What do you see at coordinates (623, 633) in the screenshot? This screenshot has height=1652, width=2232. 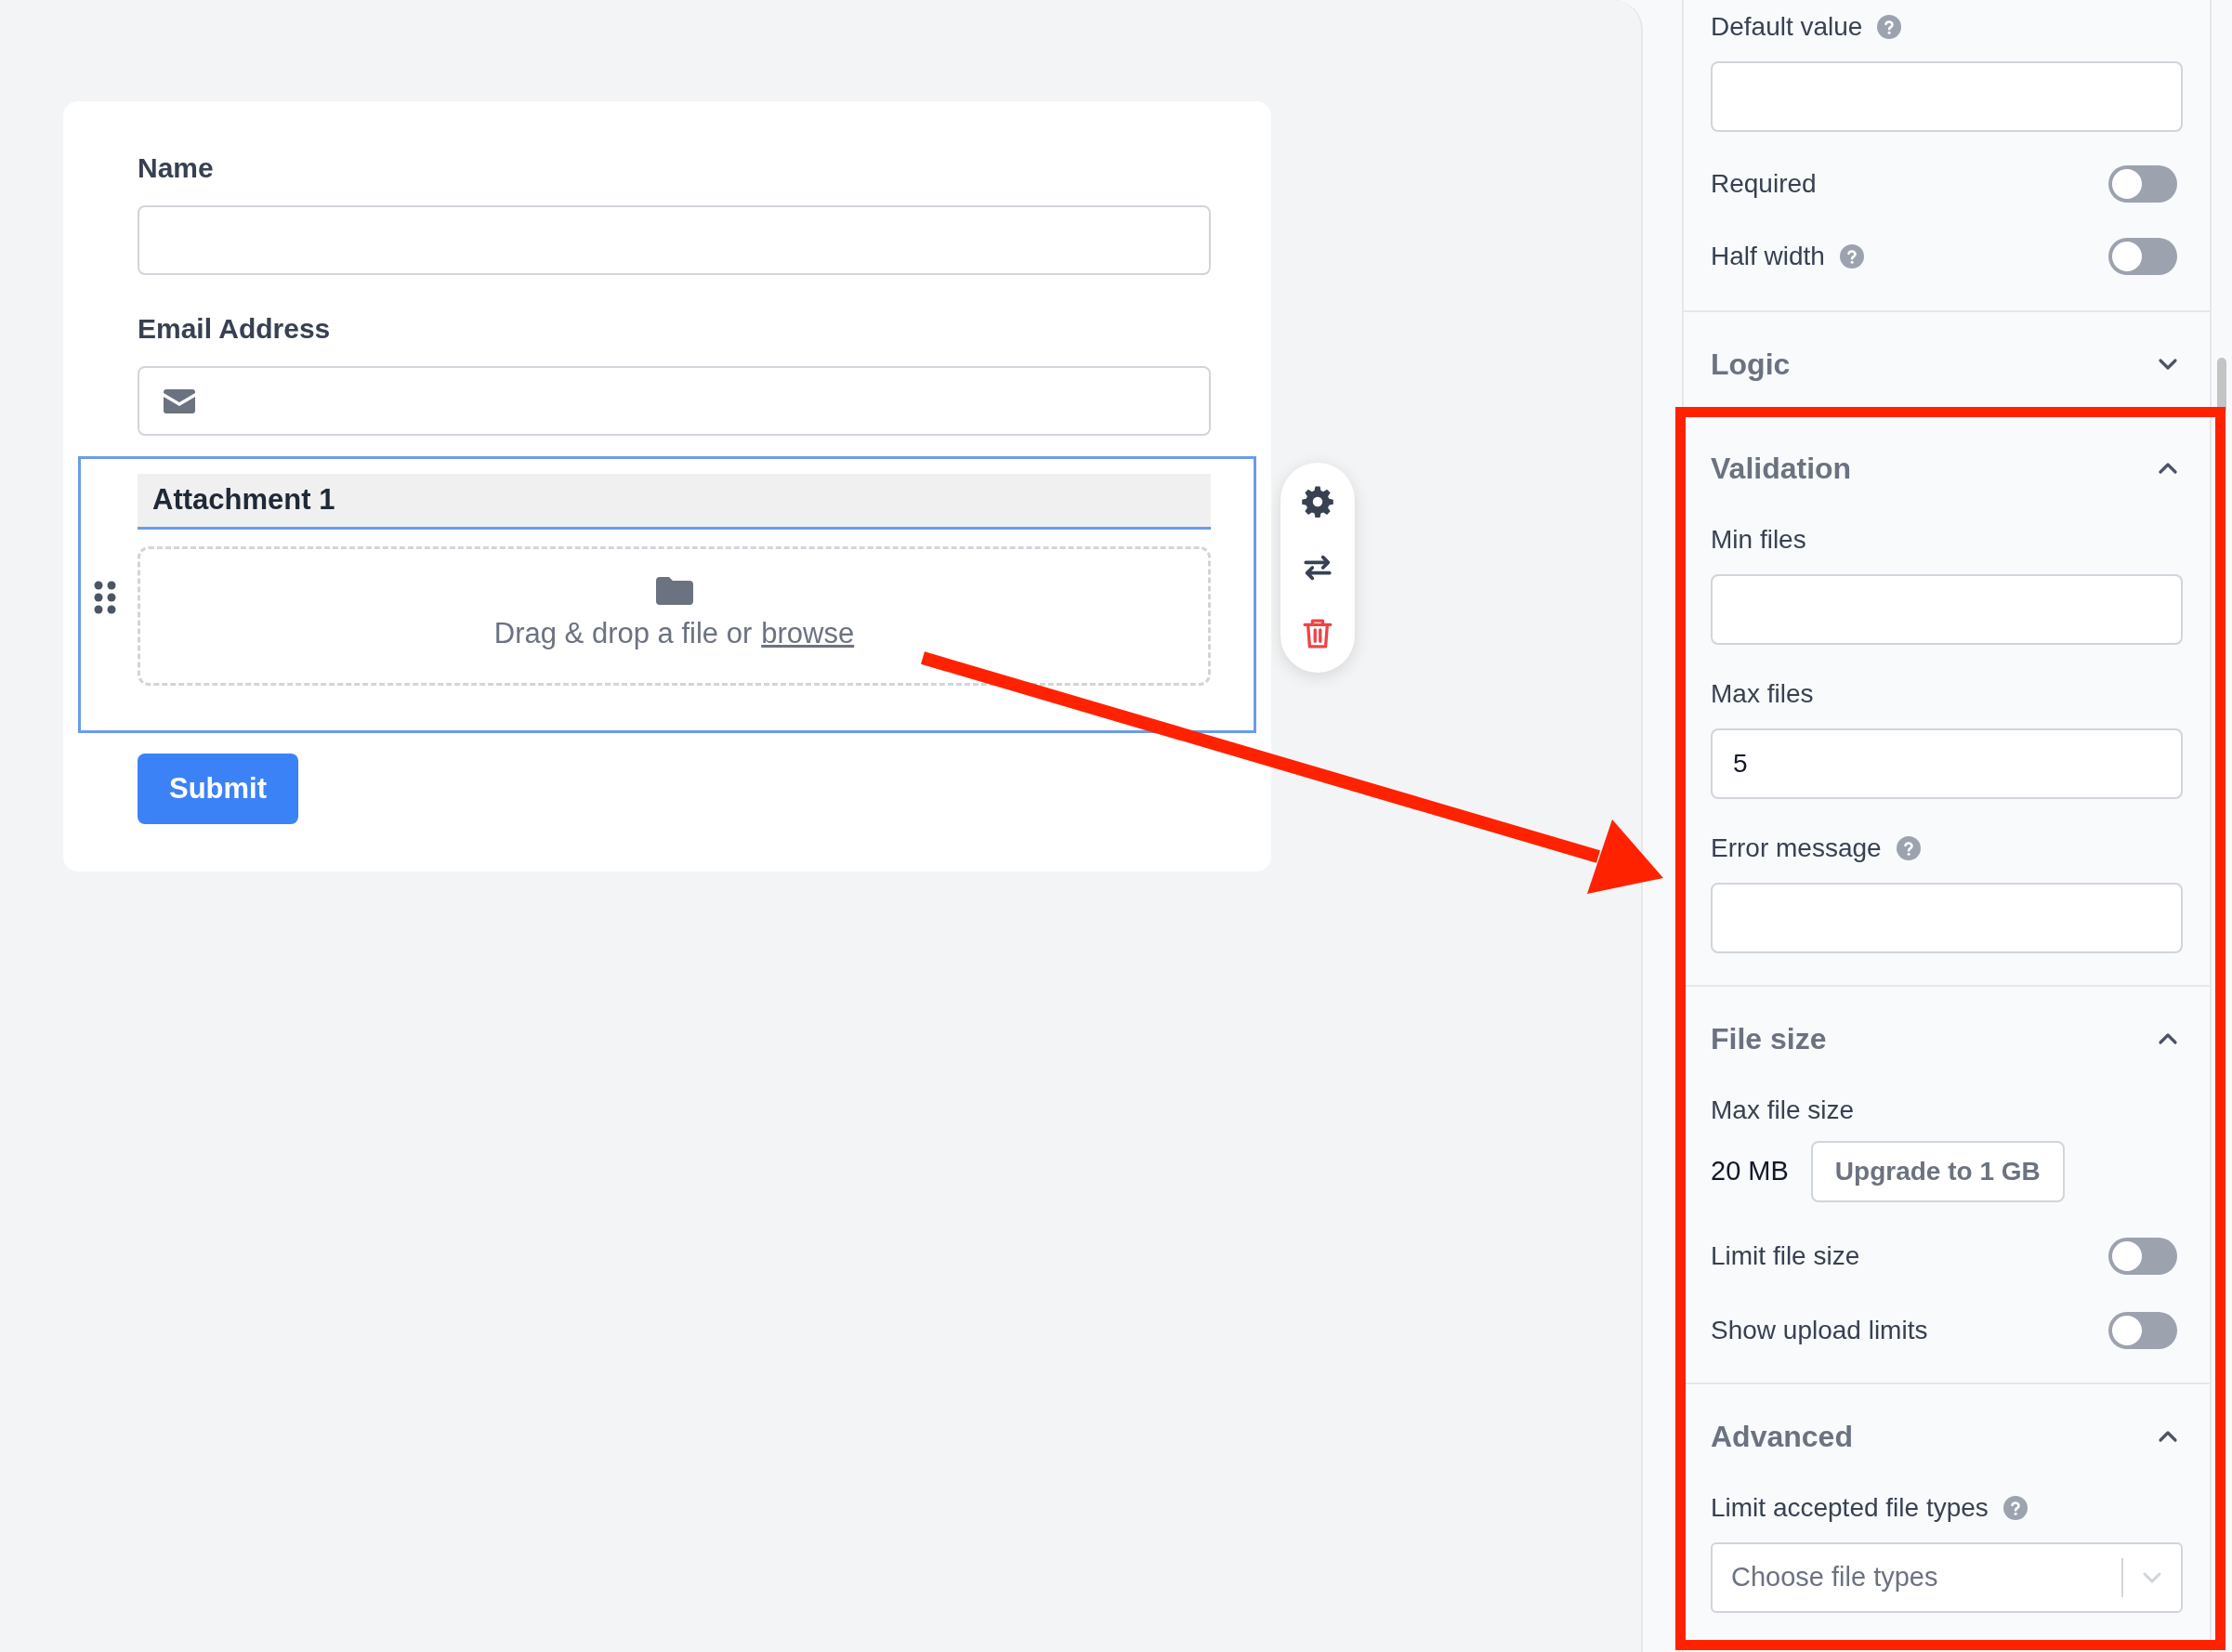 I see `dropzone-text: Drag & drop a file or` at bounding box center [623, 633].